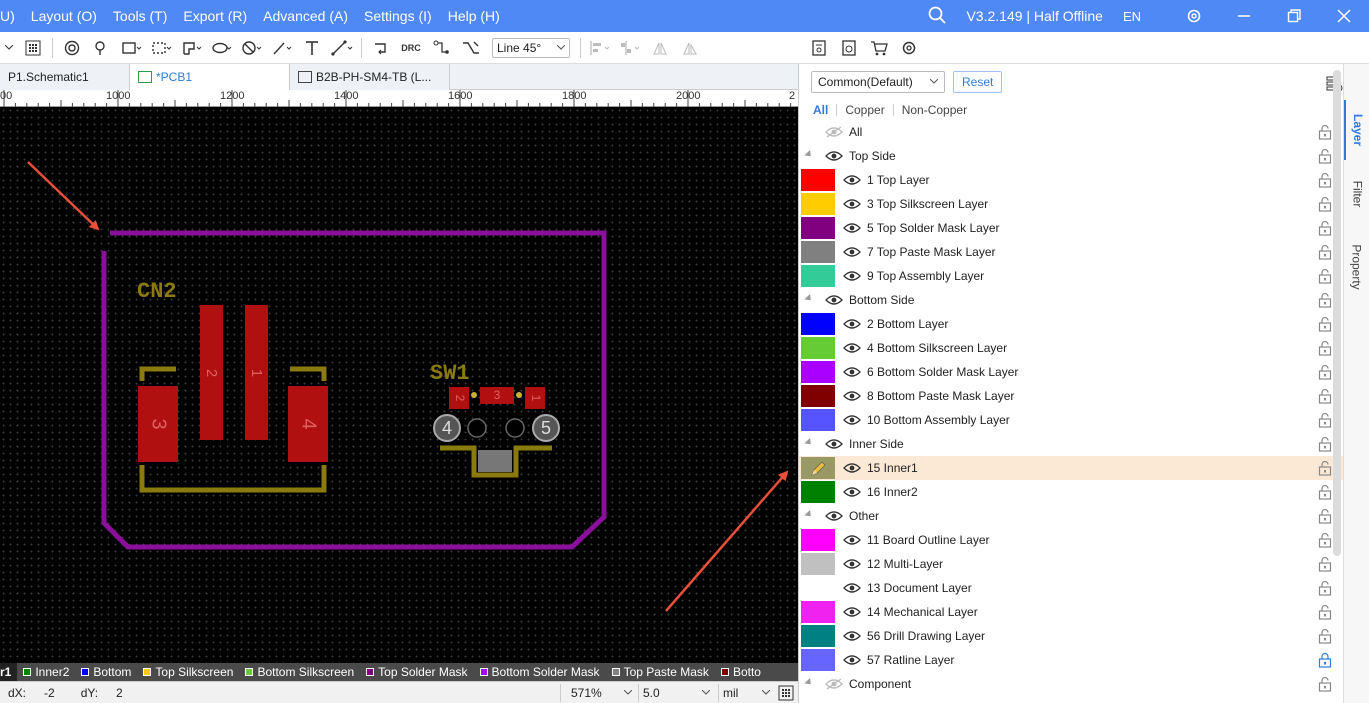 The width and height of the screenshot is (1369, 703). I want to click on distribute-icon, so click(630, 48).